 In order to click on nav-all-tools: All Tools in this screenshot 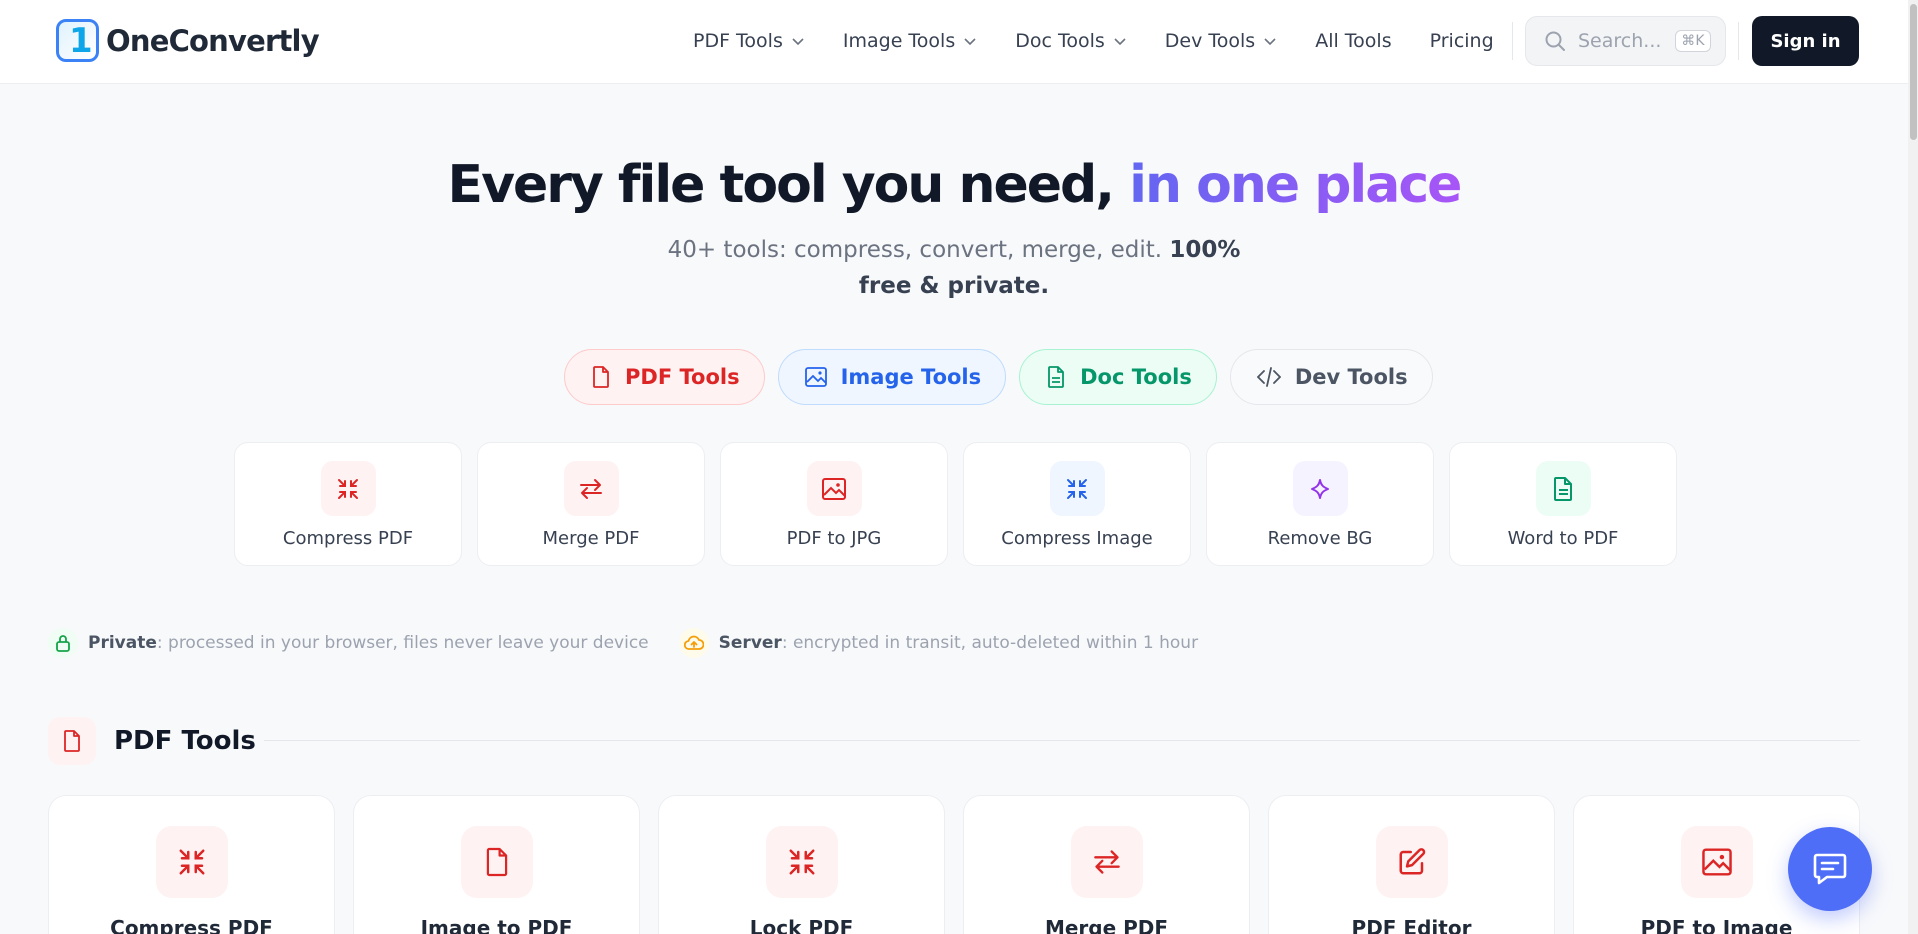, I will do `click(1353, 41)`.